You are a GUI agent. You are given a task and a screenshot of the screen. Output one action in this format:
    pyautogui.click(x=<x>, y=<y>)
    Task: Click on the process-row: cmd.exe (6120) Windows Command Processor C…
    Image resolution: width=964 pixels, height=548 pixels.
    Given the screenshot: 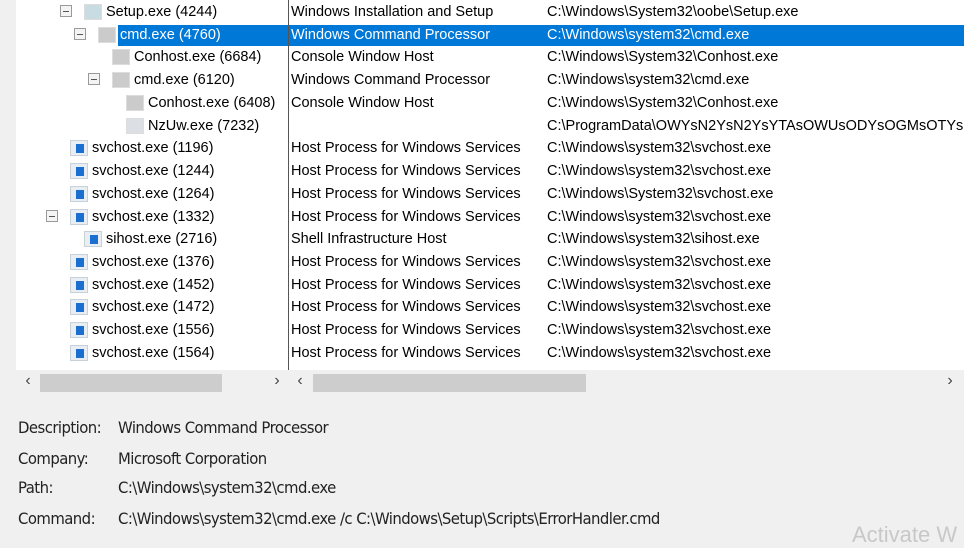 What is the action you would take?
    pyautogui.click(x=490, y=80)
    